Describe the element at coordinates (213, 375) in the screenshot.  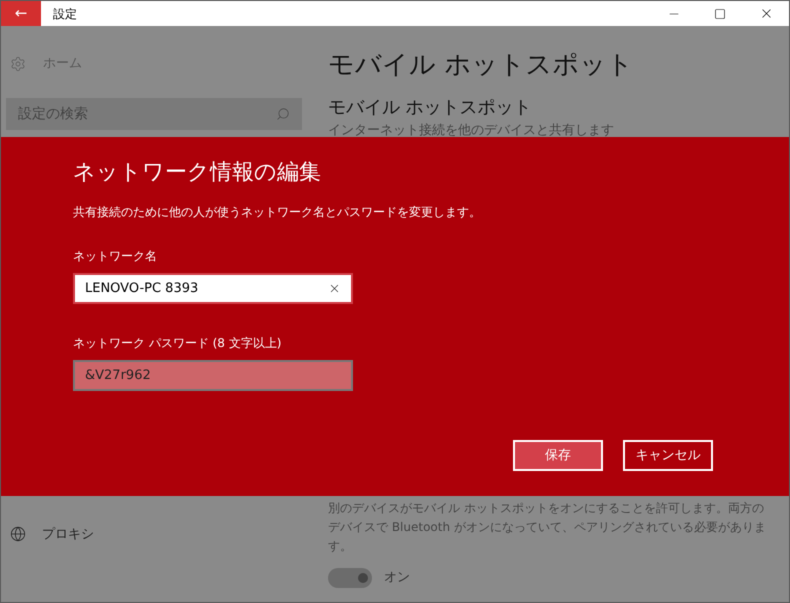
I see `input-field: &V27r962` at that location.